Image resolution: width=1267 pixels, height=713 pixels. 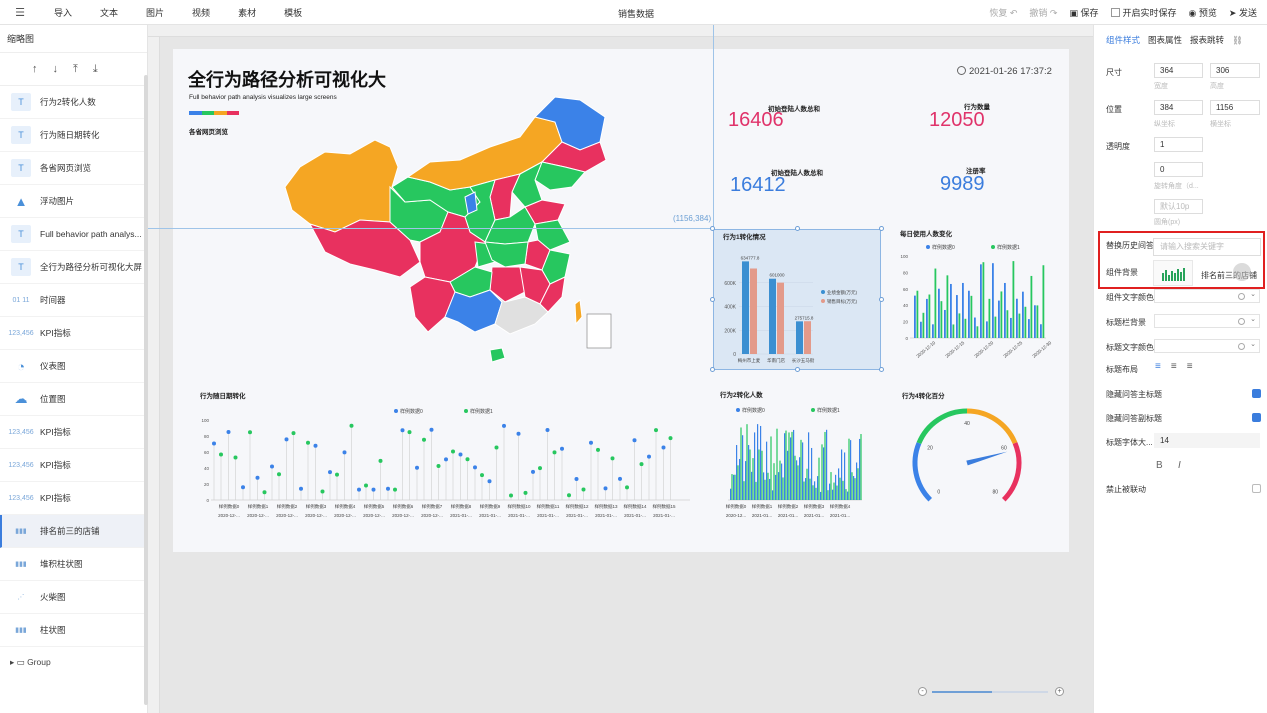 I want to click on zoom-in-button: +, so click(x=1059, y=691).